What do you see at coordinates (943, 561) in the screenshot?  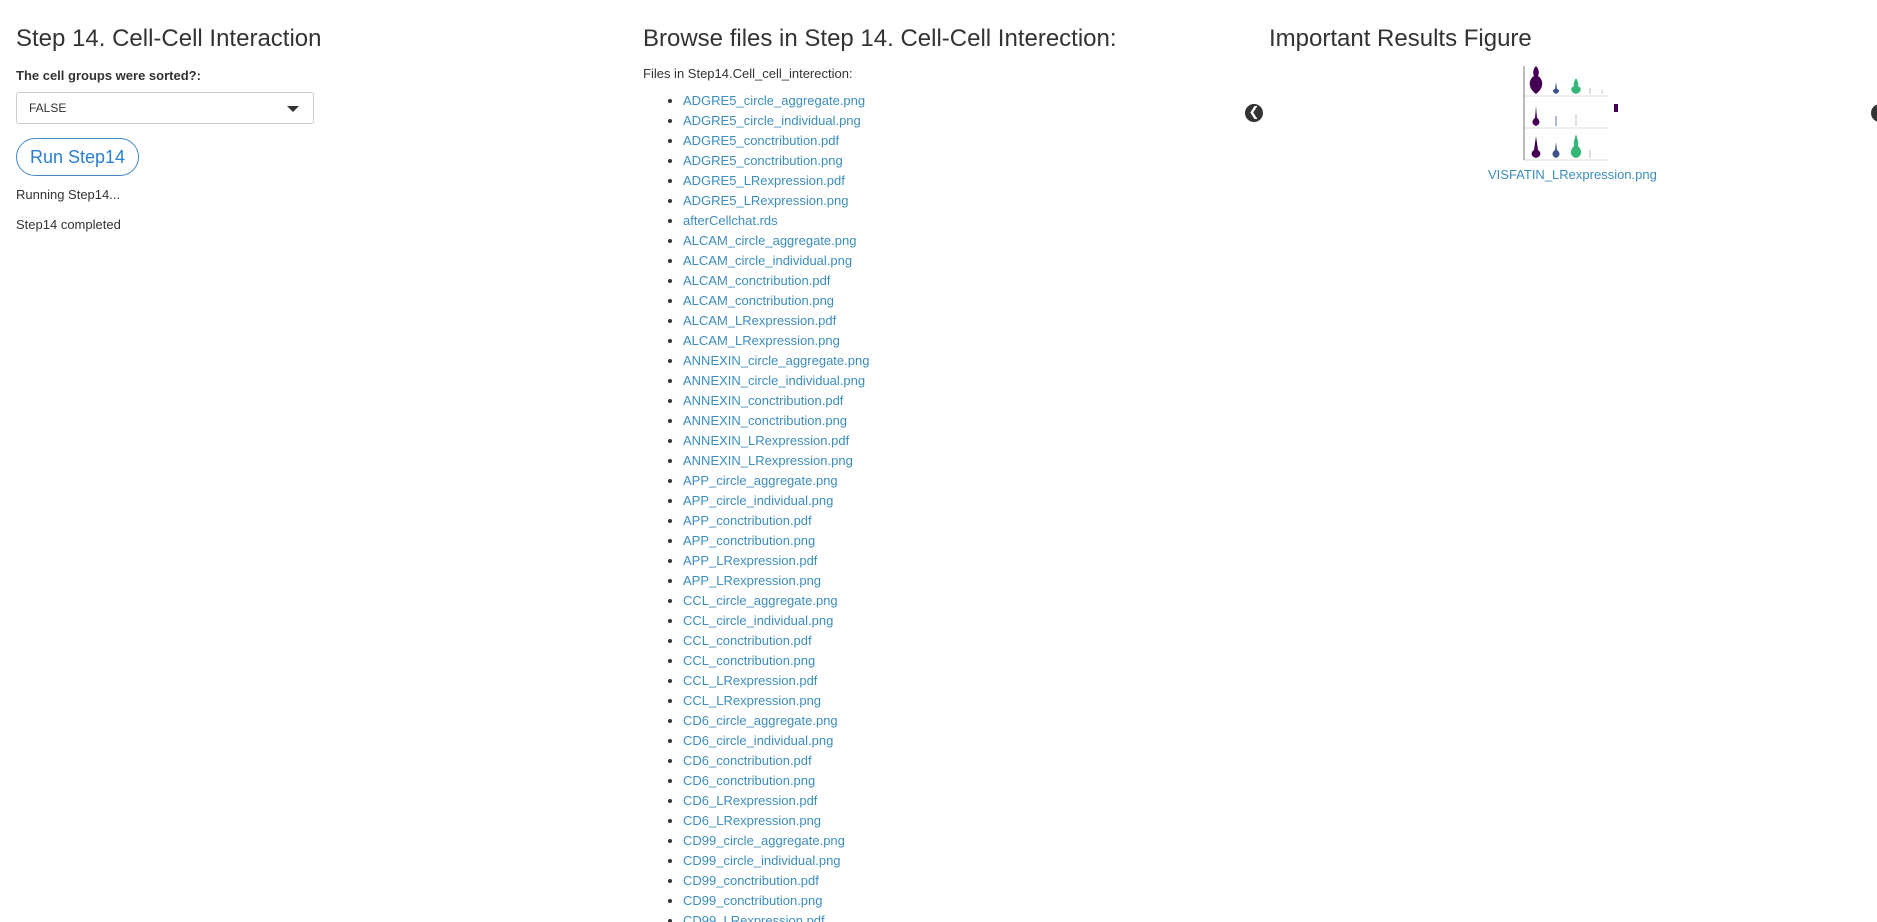 I see `file-list-item: APP_LRexpression.pdf` at bounding box center [943, 561].